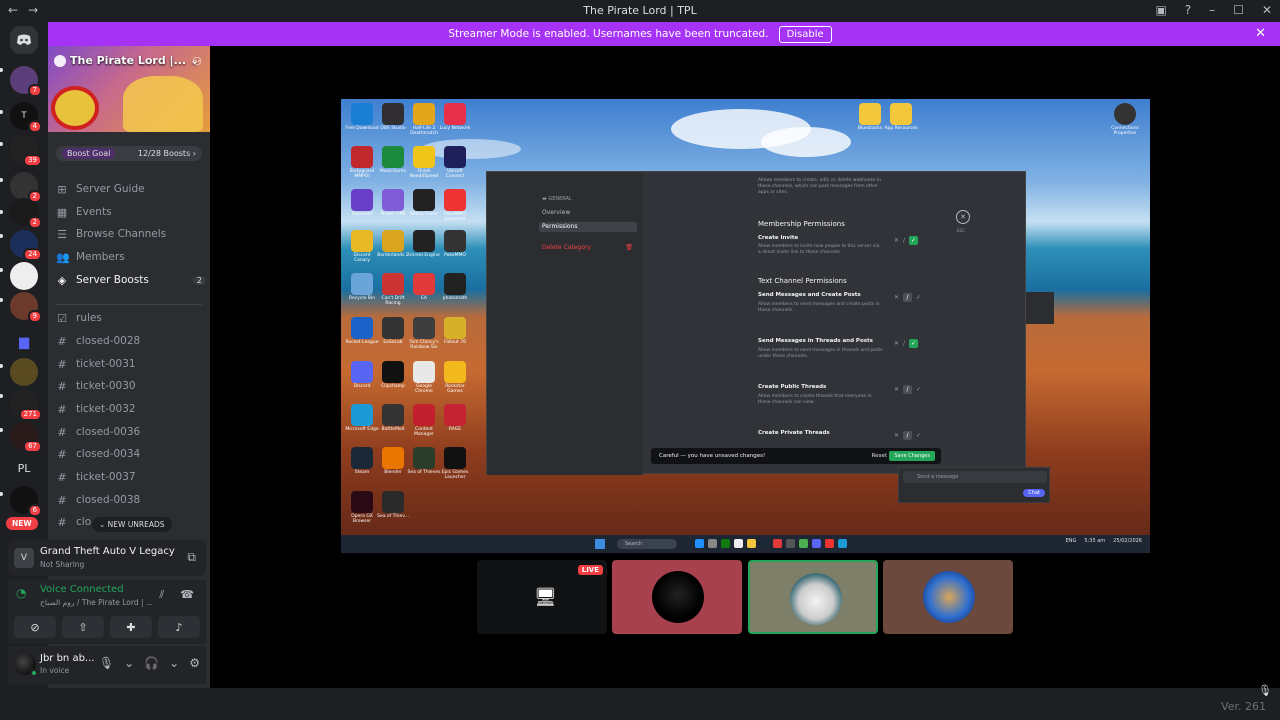 The height and width of the screenshot is (720, 1280). What do you see at coordinates (131, 477) in the screenshot?
I see `channel-item: # ticket-0037` at bounding box center [131, 477].